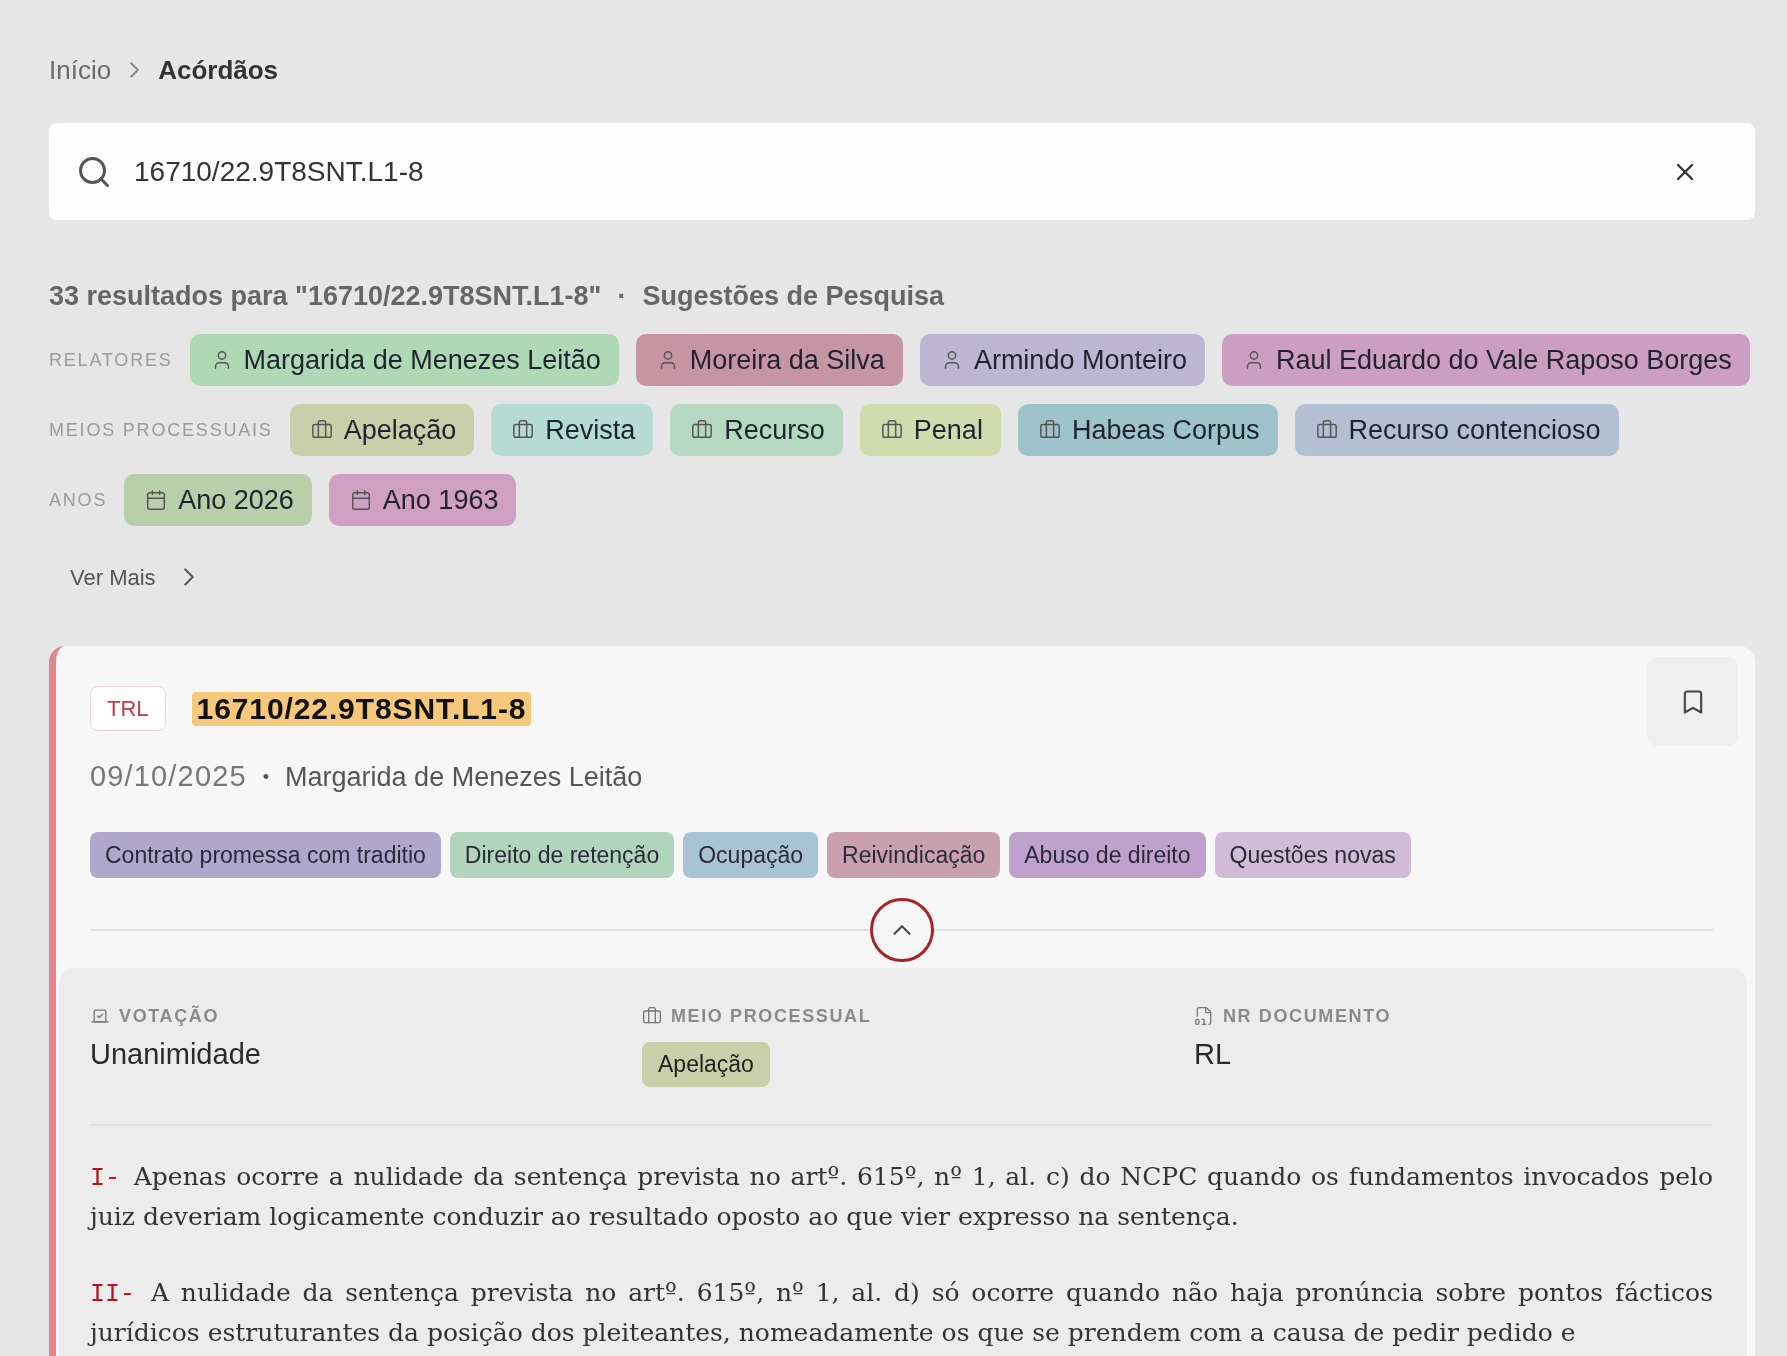 The height and width of the screenshot is (1356, 1787). Describe the element at coordinates (265, 855) in the screenshot. I see `subject-tag: Contrato promessa com traditio` at that location.